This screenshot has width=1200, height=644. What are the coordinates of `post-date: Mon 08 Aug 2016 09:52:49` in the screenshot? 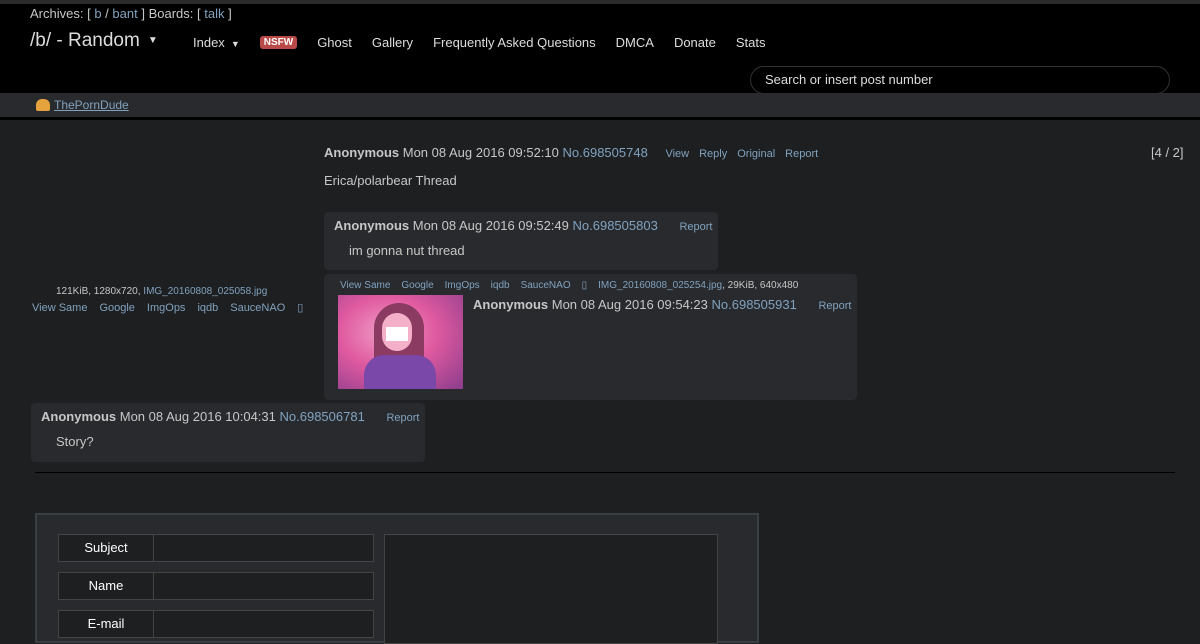 It's located at (490, 225).